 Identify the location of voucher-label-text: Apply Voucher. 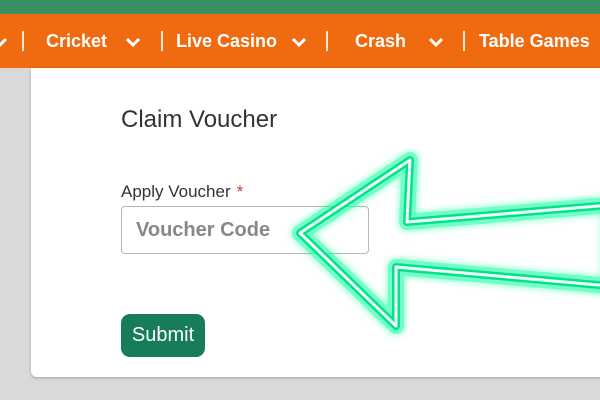
(176, 191).